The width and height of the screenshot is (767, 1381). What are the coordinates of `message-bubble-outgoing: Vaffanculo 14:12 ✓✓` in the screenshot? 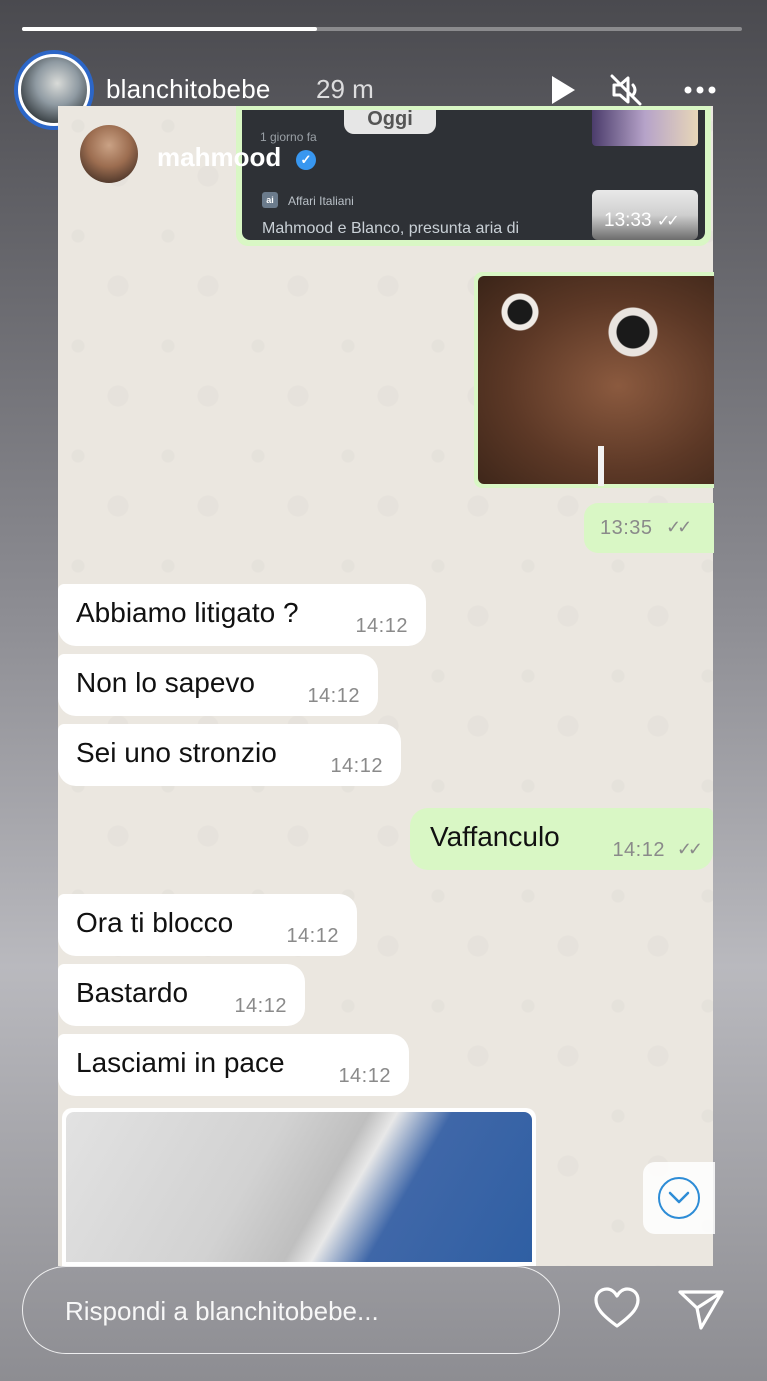 It's located at (561, 839).